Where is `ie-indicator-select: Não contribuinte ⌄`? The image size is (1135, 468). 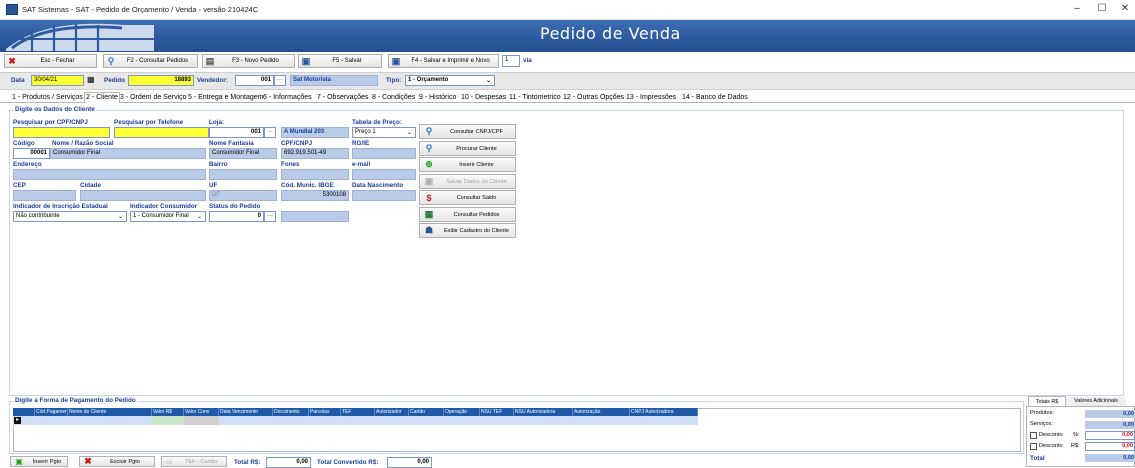
ie-indicator-select: Não contribuinte ⌄ is located at coordinates (70, 216).